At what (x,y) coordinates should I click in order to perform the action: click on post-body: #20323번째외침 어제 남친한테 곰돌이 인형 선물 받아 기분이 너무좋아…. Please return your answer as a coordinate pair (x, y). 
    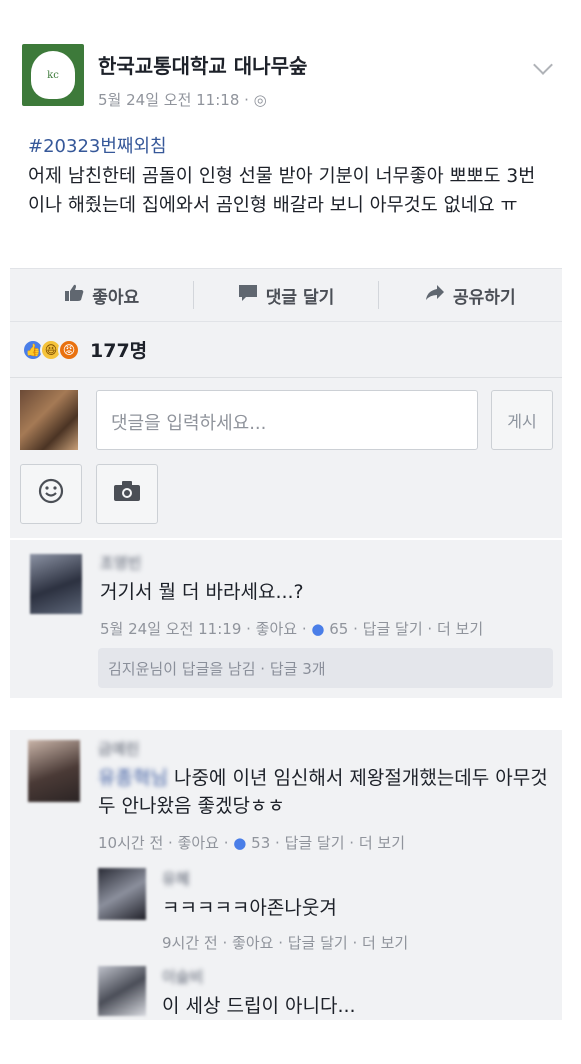
    Looking at the image, I should click on (286, 171).